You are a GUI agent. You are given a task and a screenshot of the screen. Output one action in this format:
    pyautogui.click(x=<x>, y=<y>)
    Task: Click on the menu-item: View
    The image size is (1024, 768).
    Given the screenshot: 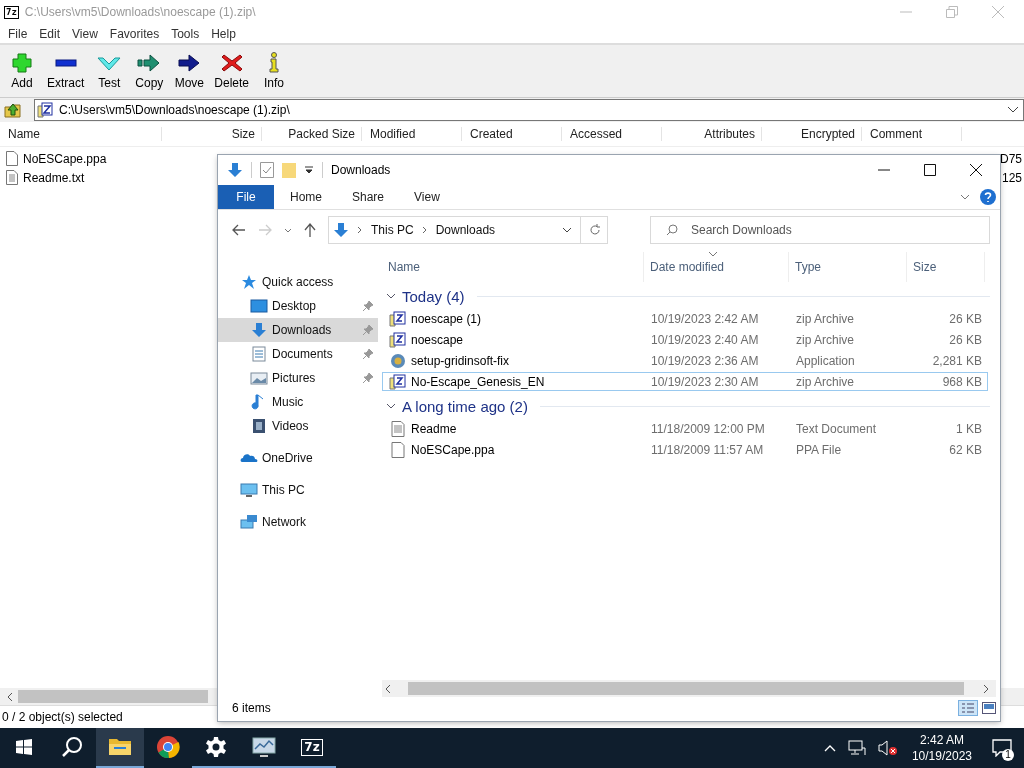 What is the action you would take?
    pyautogui.click(x=85, y=33)
    